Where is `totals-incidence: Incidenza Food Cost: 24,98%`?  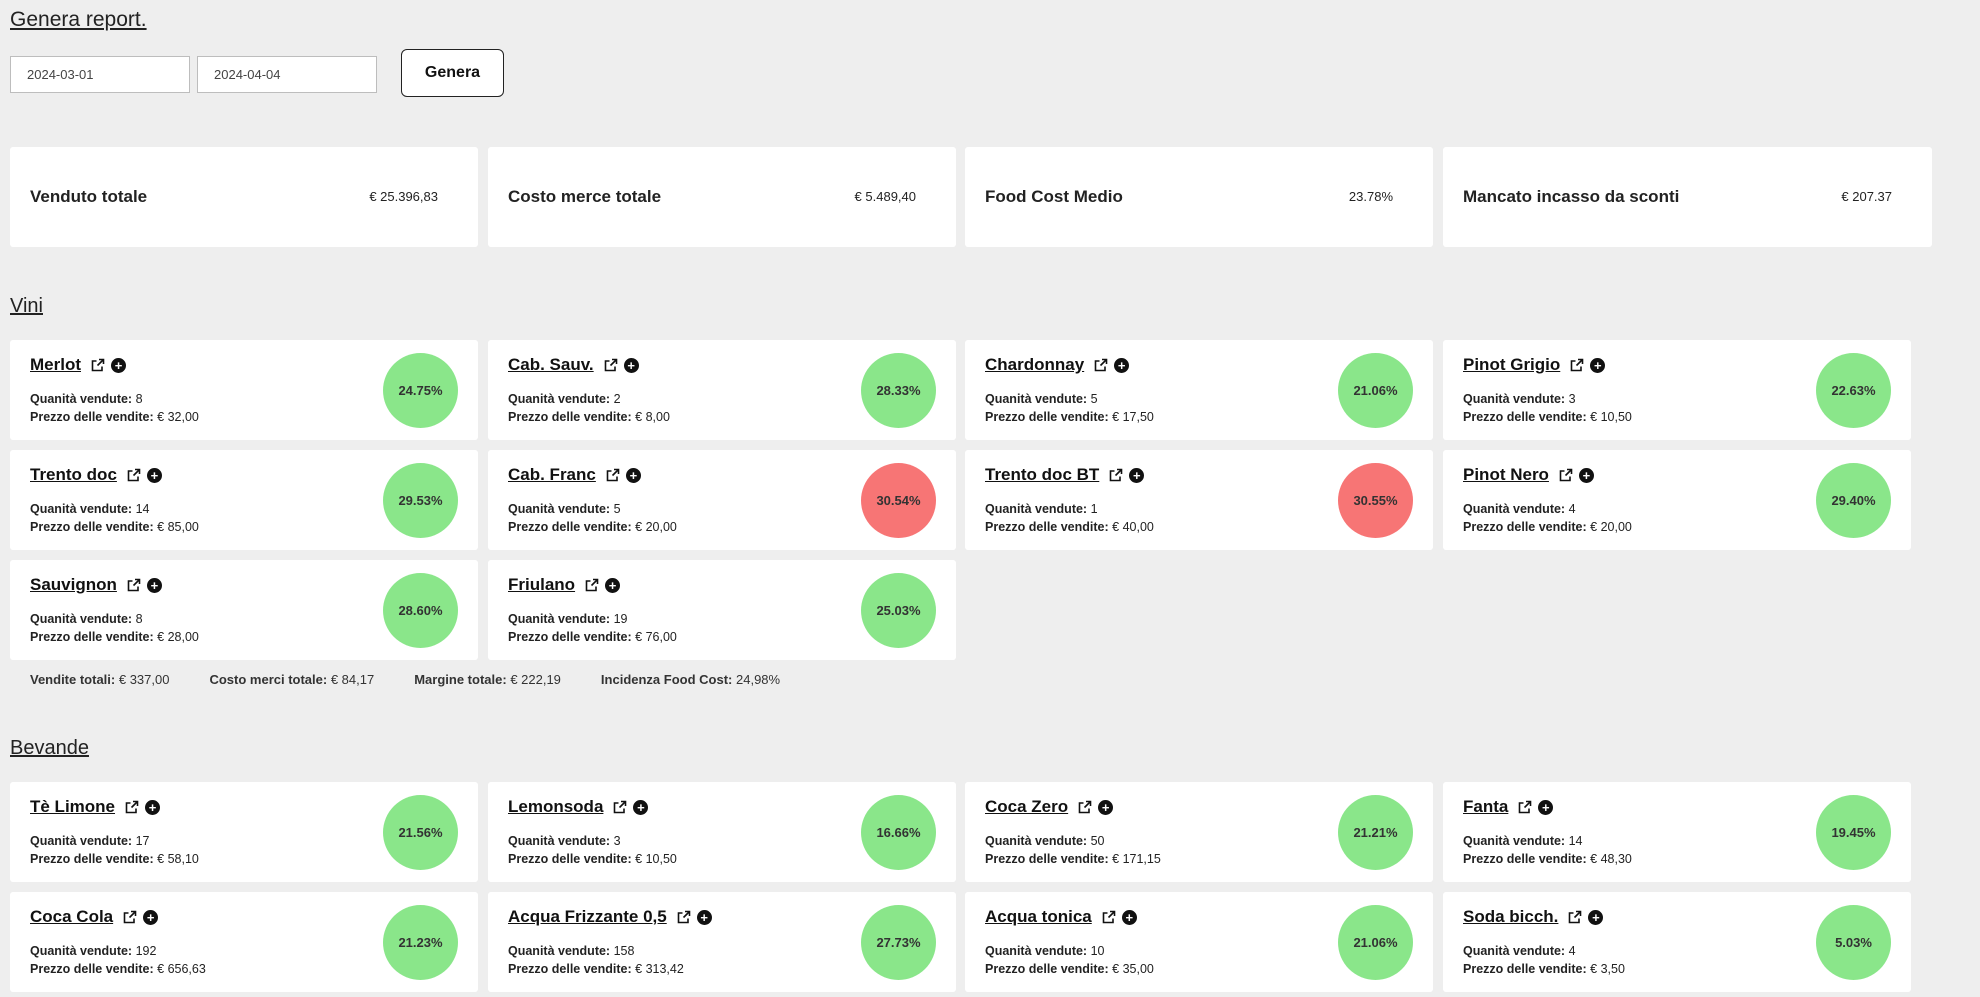
totals-incidence: Incidenza Food Cost: 24,98% is located at coordinates (690, 679).